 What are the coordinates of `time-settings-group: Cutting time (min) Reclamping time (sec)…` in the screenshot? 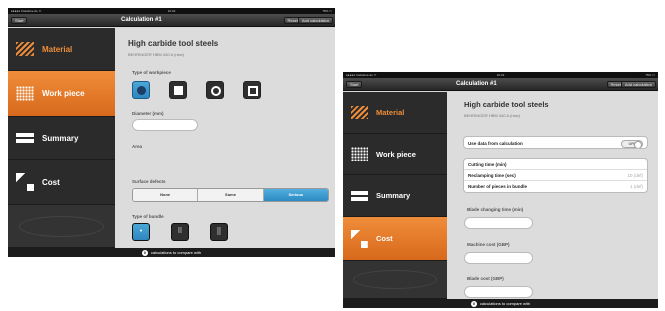 It's located at (555, 175).